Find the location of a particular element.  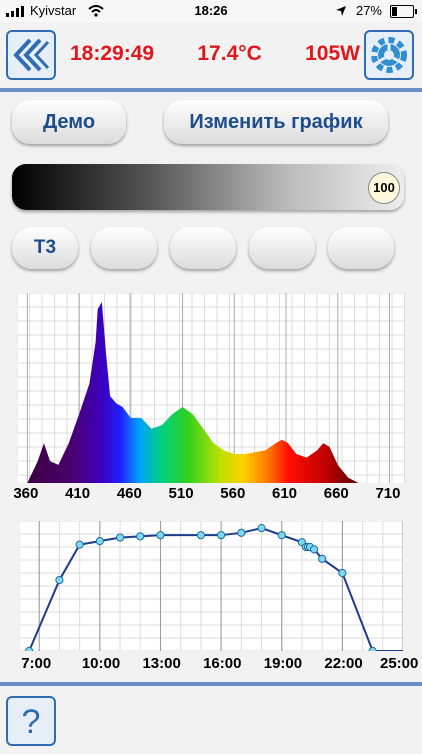

spectrum-tick-label: 460 is located at coordinates (129, 493).